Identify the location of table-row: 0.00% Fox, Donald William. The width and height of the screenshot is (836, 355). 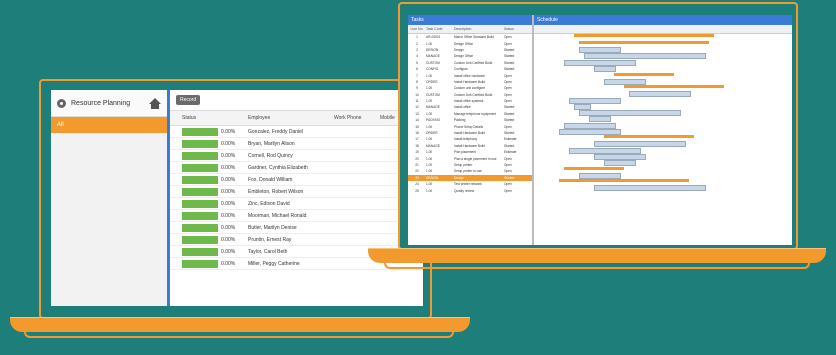
(296, 180).